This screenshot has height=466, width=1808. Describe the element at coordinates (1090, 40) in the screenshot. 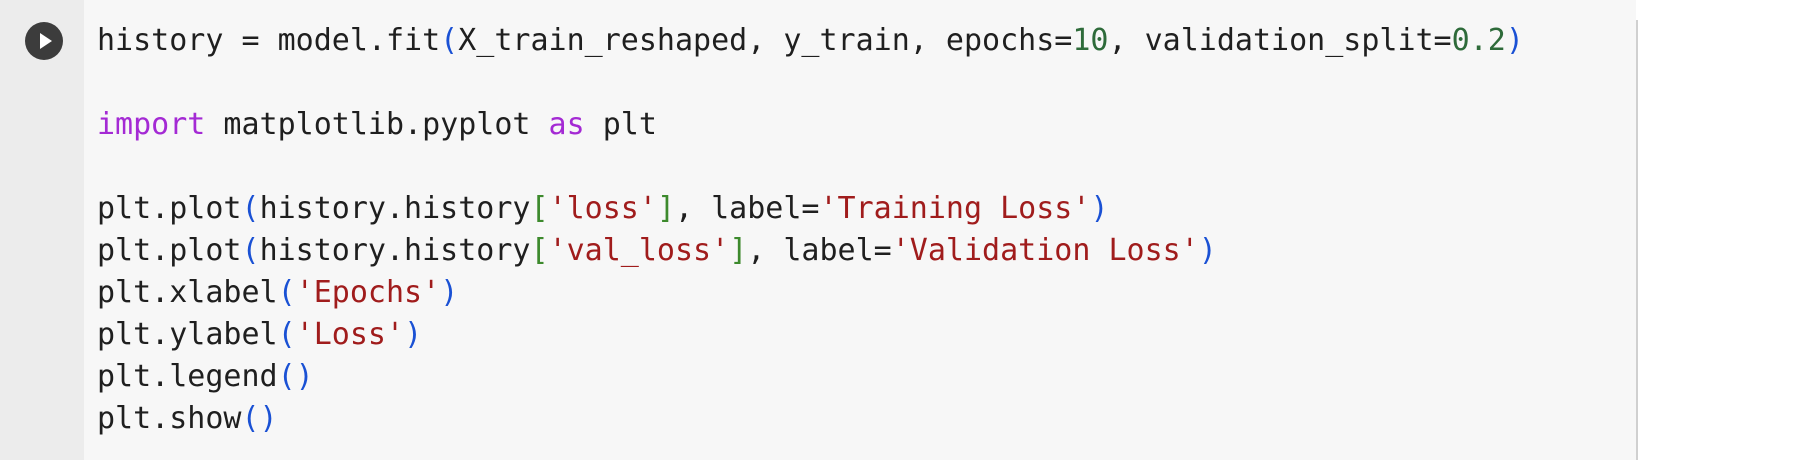

I see `code-token-num: 10` at that location.